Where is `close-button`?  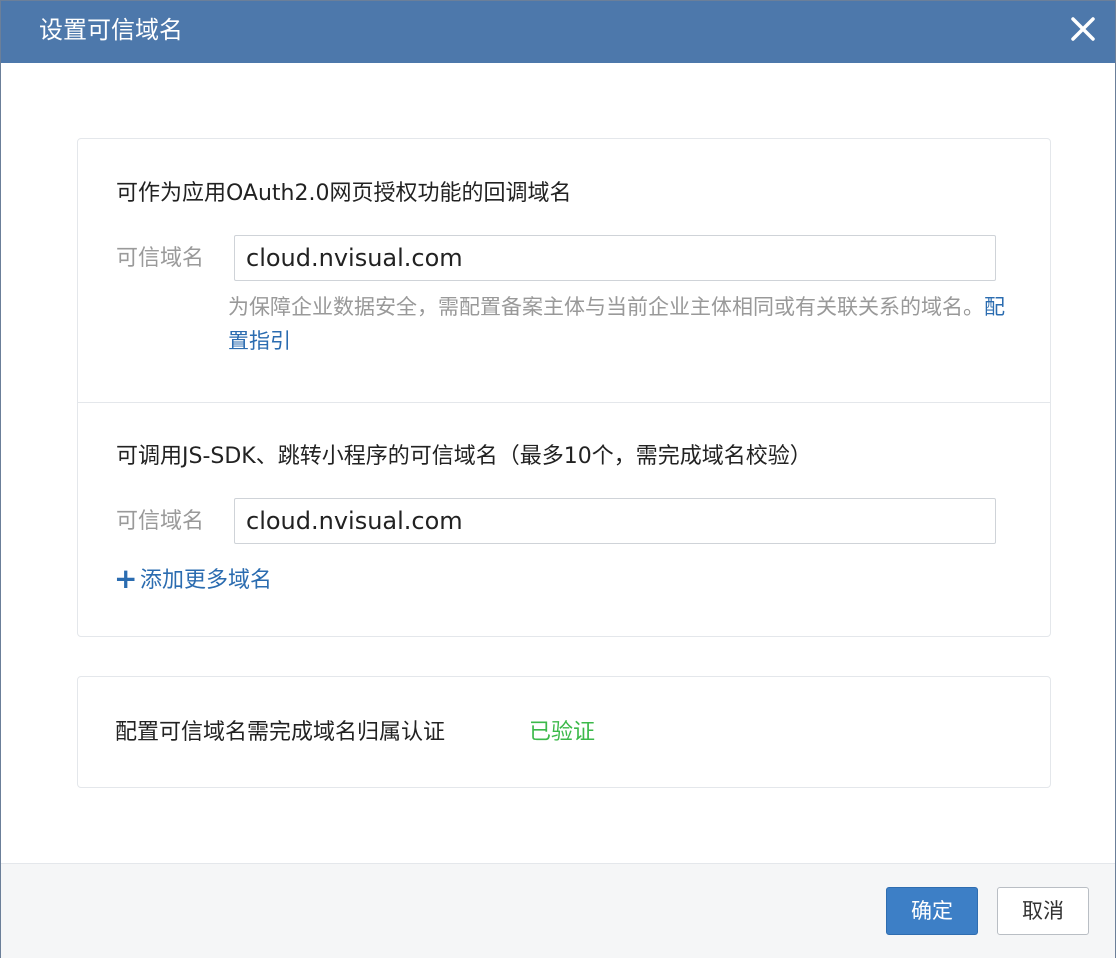
close-button is located at coordinates (1083, 29).